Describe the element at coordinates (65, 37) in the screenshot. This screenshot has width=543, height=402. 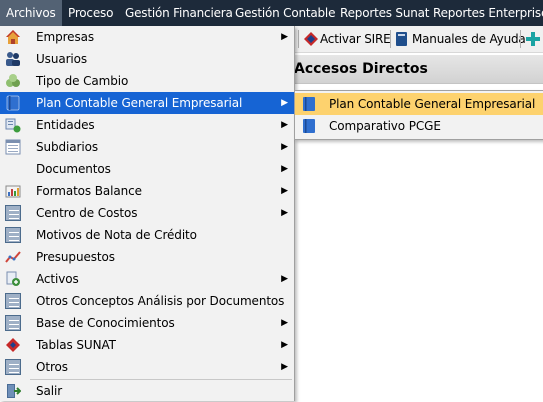
I see `menu-item-empresas-label: Empresas` at that location.